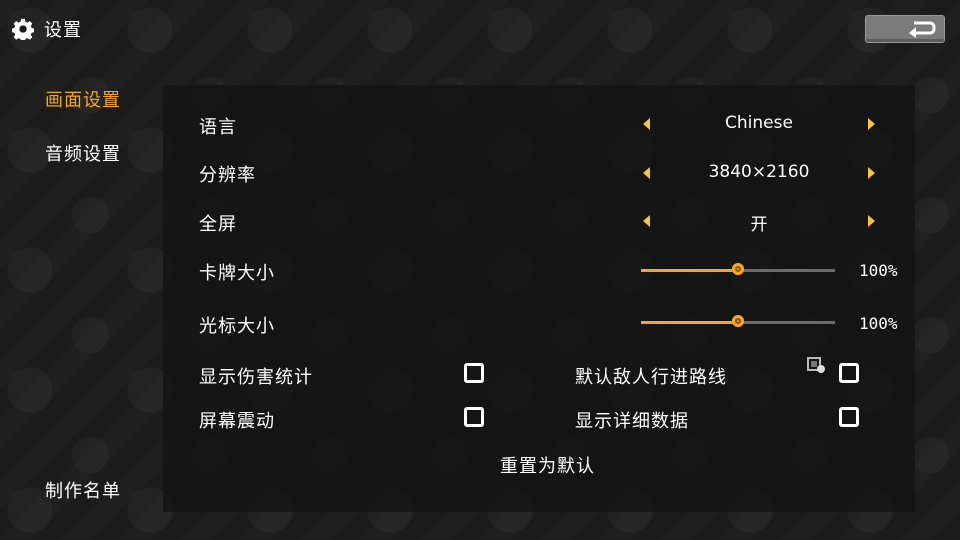 This screenshot has width=960, height=540. What do you see at coordinates (237, 421) in the screenshot?
I see `screen-shake-label: 屏幕震动` at bounding box center [237, 421].